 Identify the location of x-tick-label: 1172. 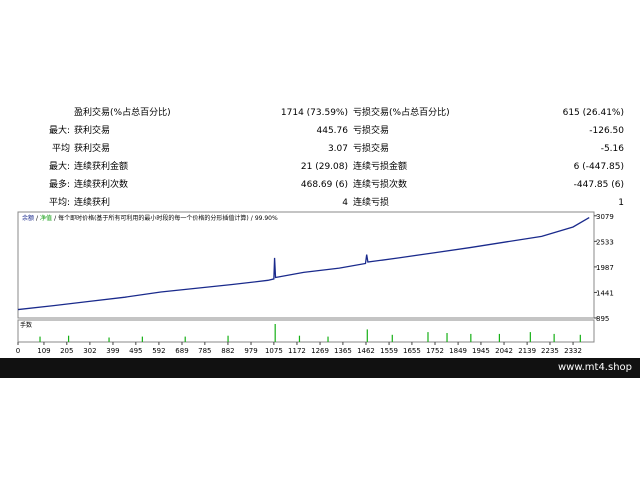
(297, 351).